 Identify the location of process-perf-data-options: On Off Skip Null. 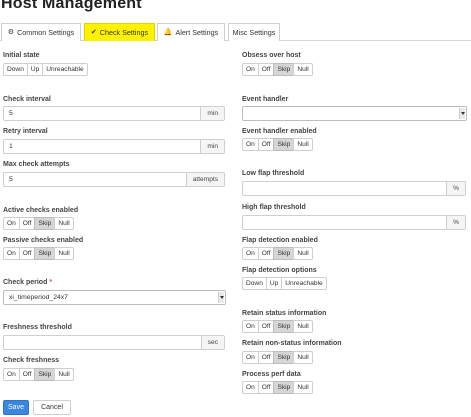
(277, 387).